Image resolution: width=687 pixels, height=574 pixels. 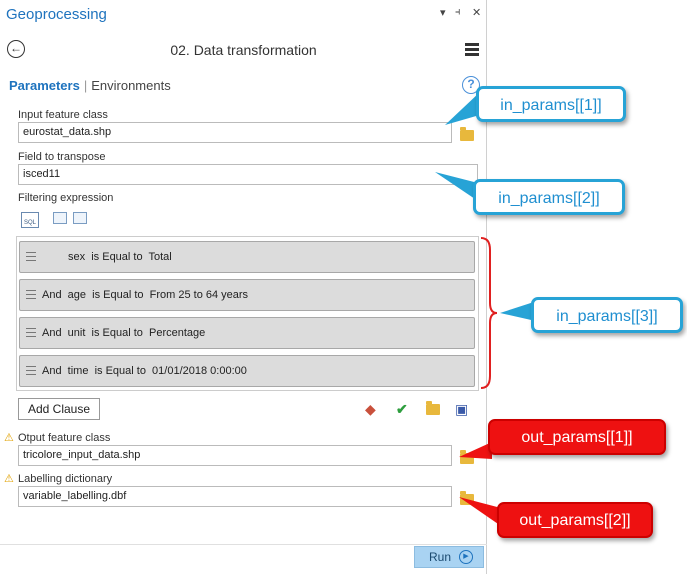 What do you see at coordinates (466, 557) in the screenshot?
I see `play-icon: ▶` at bounding box center [466, 557].